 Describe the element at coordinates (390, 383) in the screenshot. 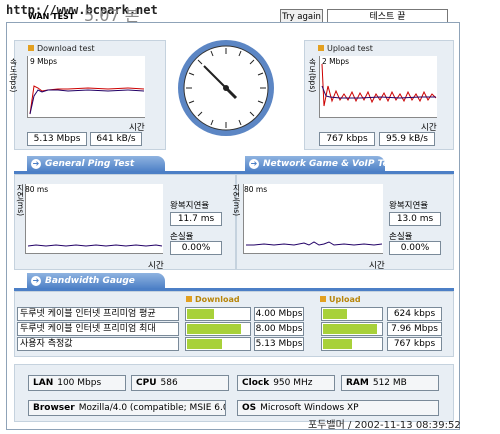

I see `ram-info: RAM 512 MB` at that location.